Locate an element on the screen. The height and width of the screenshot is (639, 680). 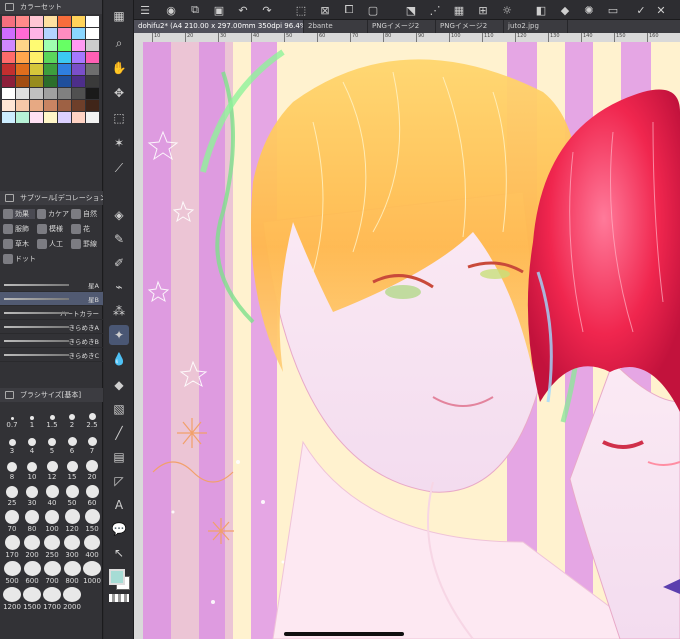
sub-tool-tab: カケア is located at coordinates (53, 213).